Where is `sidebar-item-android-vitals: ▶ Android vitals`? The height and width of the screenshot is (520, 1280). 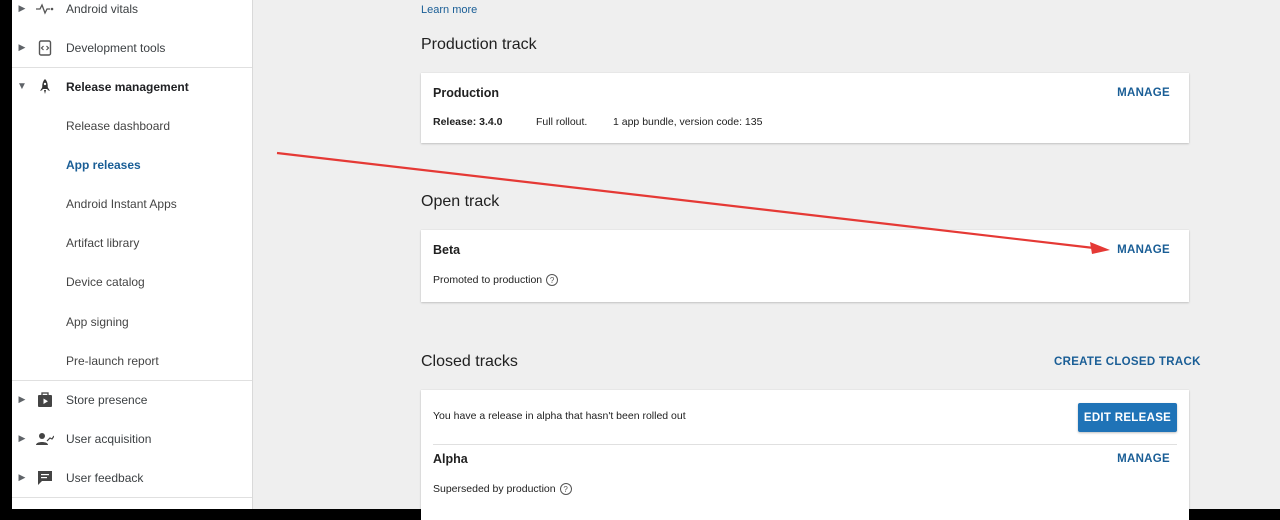 sidebar-item-android-vitals: ▶ Android vitals is located at coordinates (132, 14).